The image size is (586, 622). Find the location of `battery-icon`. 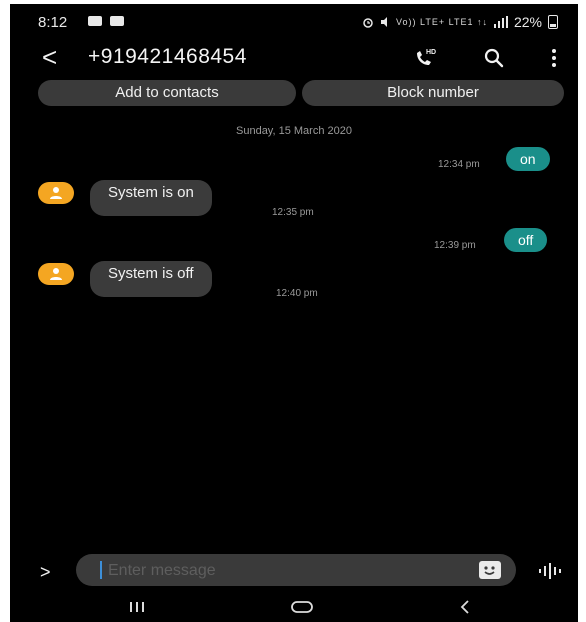

battery-icon is located at coordinates (553, 22).